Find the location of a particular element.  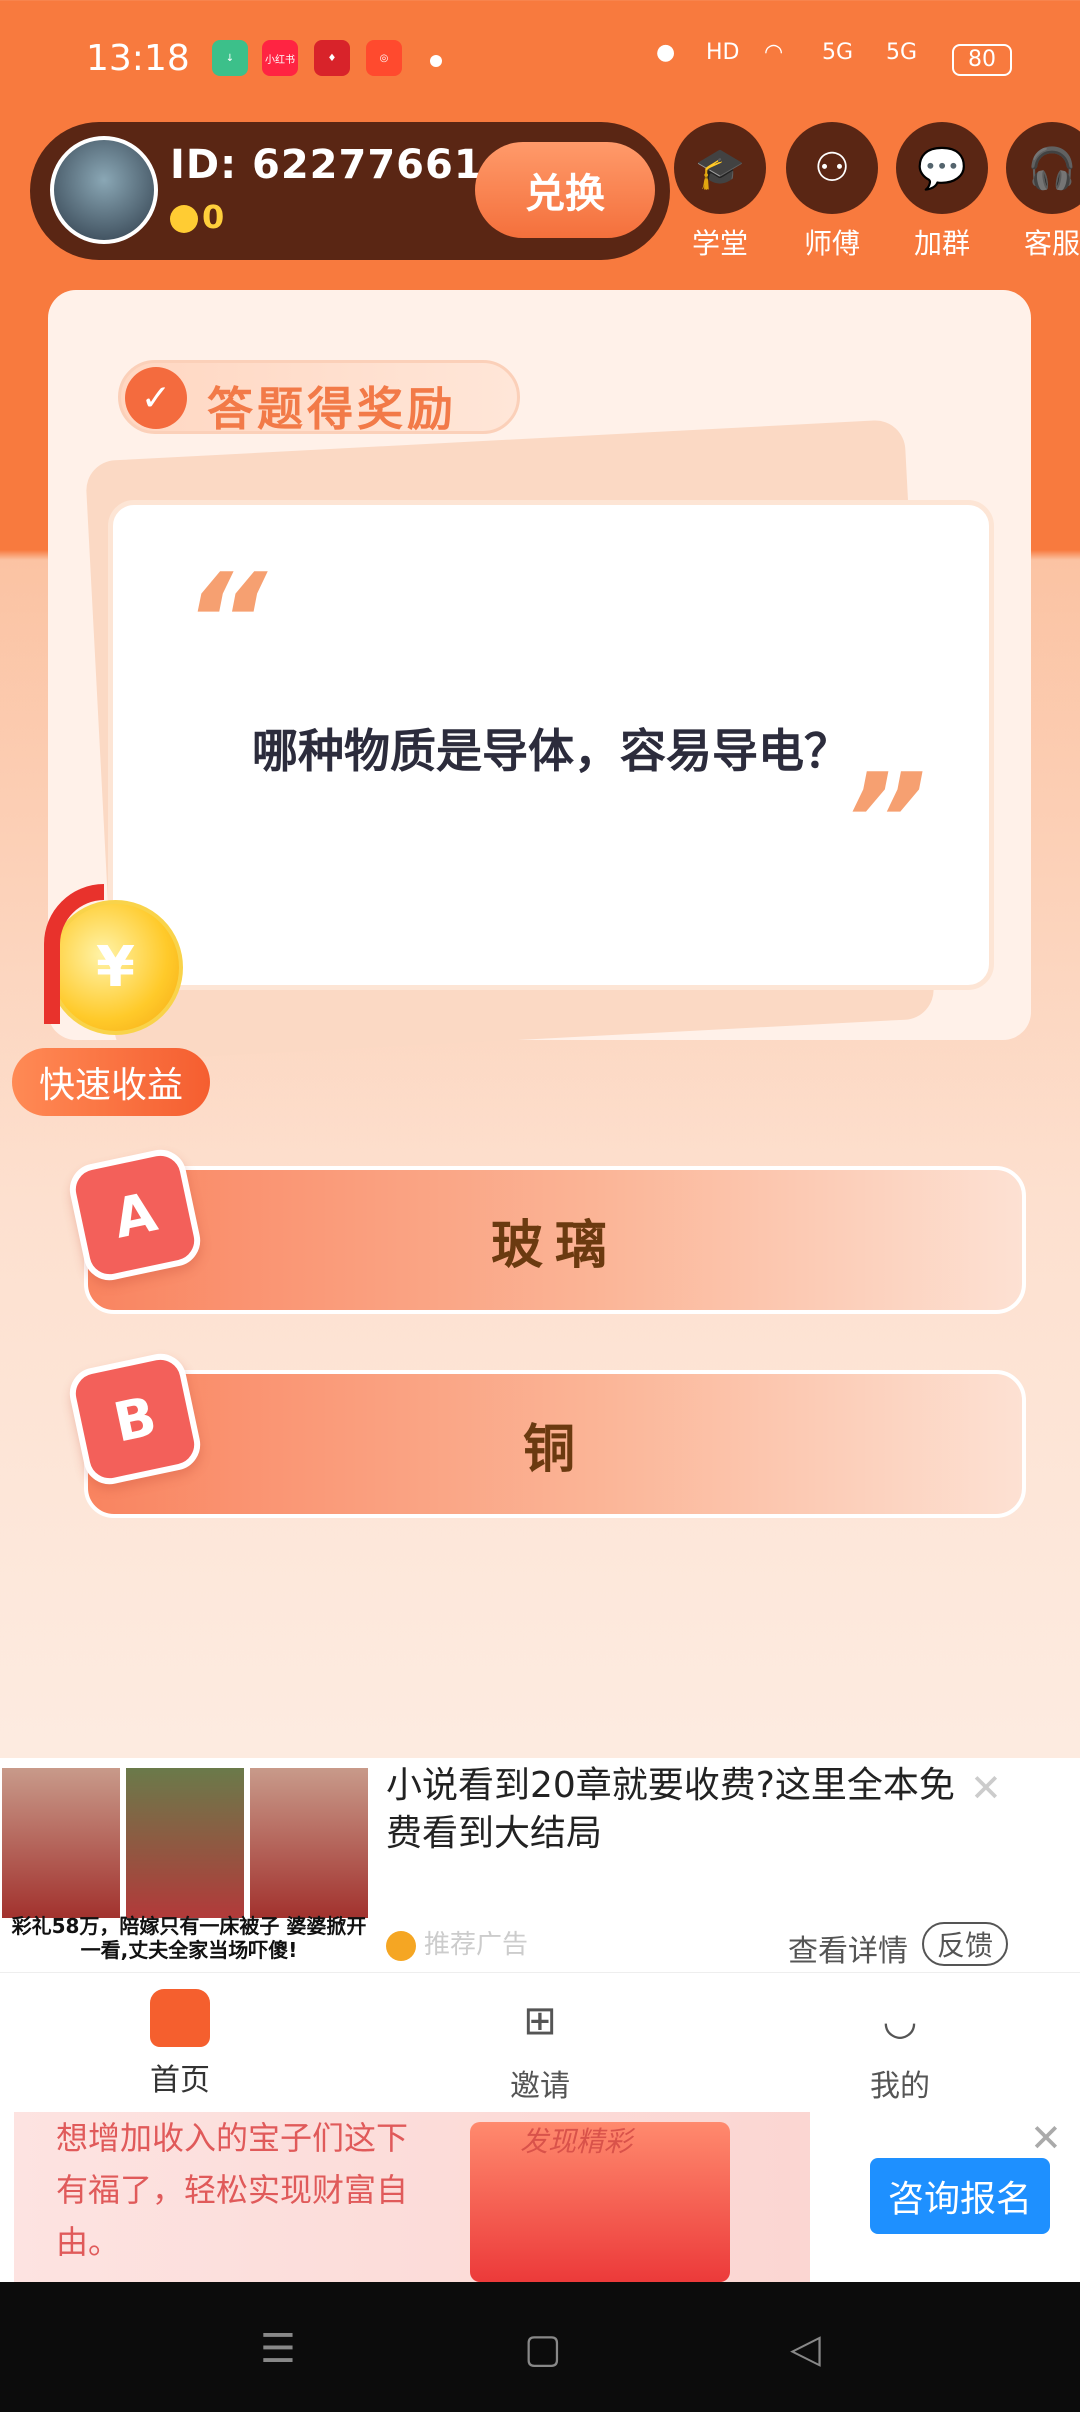

bottom-ad-text: 想增加收入的宝子们这下有福了，轻松实现财富自由。 is located at coordinates (232, 2190).